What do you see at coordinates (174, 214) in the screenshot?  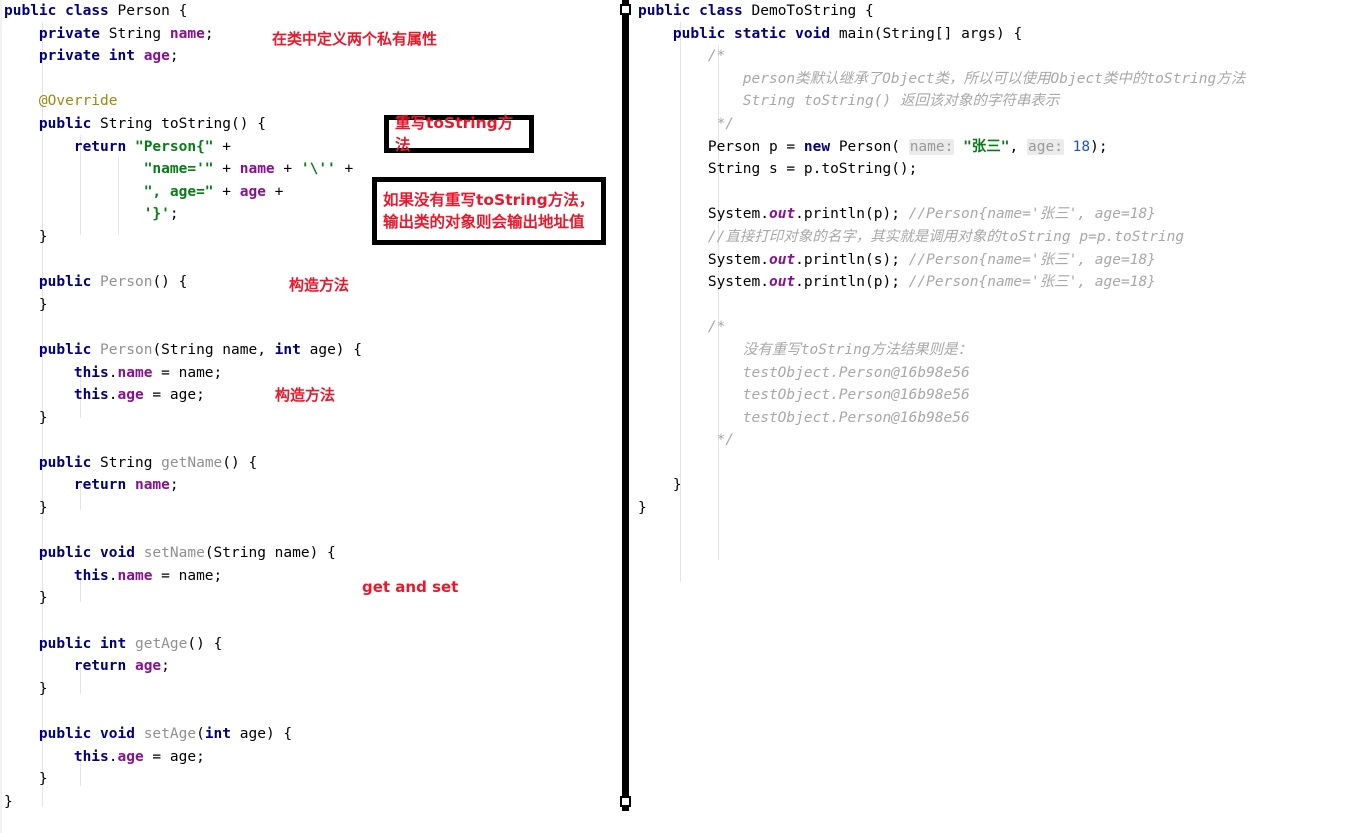 I see `code-token: ;` at bounding box center [174, 214].